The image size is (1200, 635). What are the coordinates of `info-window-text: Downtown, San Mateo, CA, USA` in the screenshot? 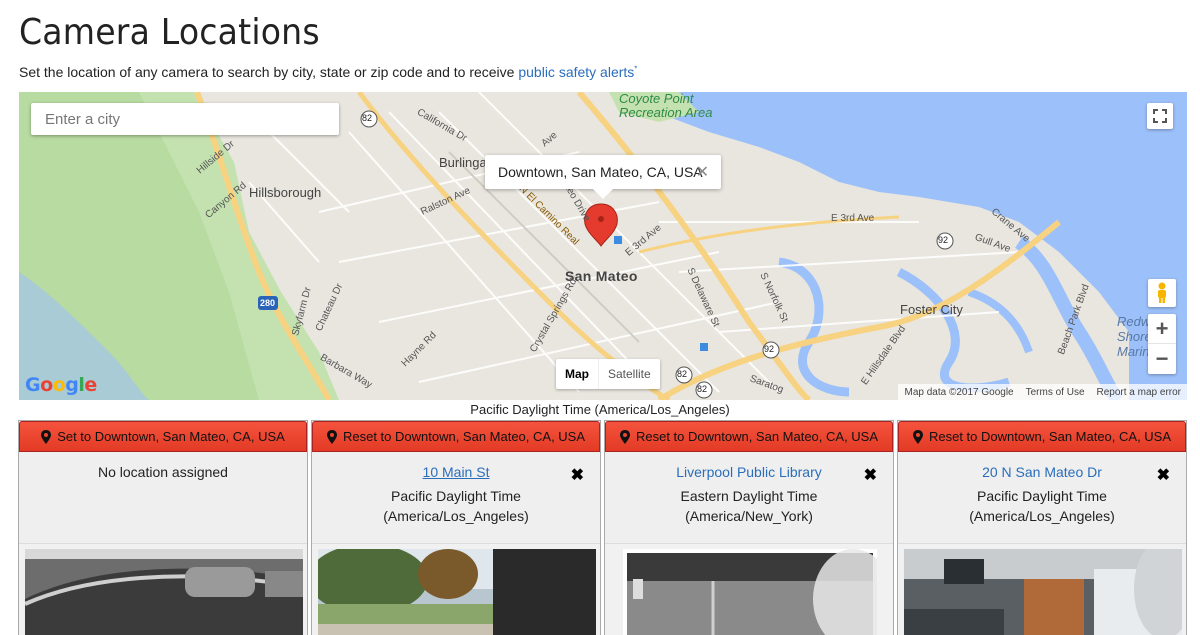 It's located at (600, 172).